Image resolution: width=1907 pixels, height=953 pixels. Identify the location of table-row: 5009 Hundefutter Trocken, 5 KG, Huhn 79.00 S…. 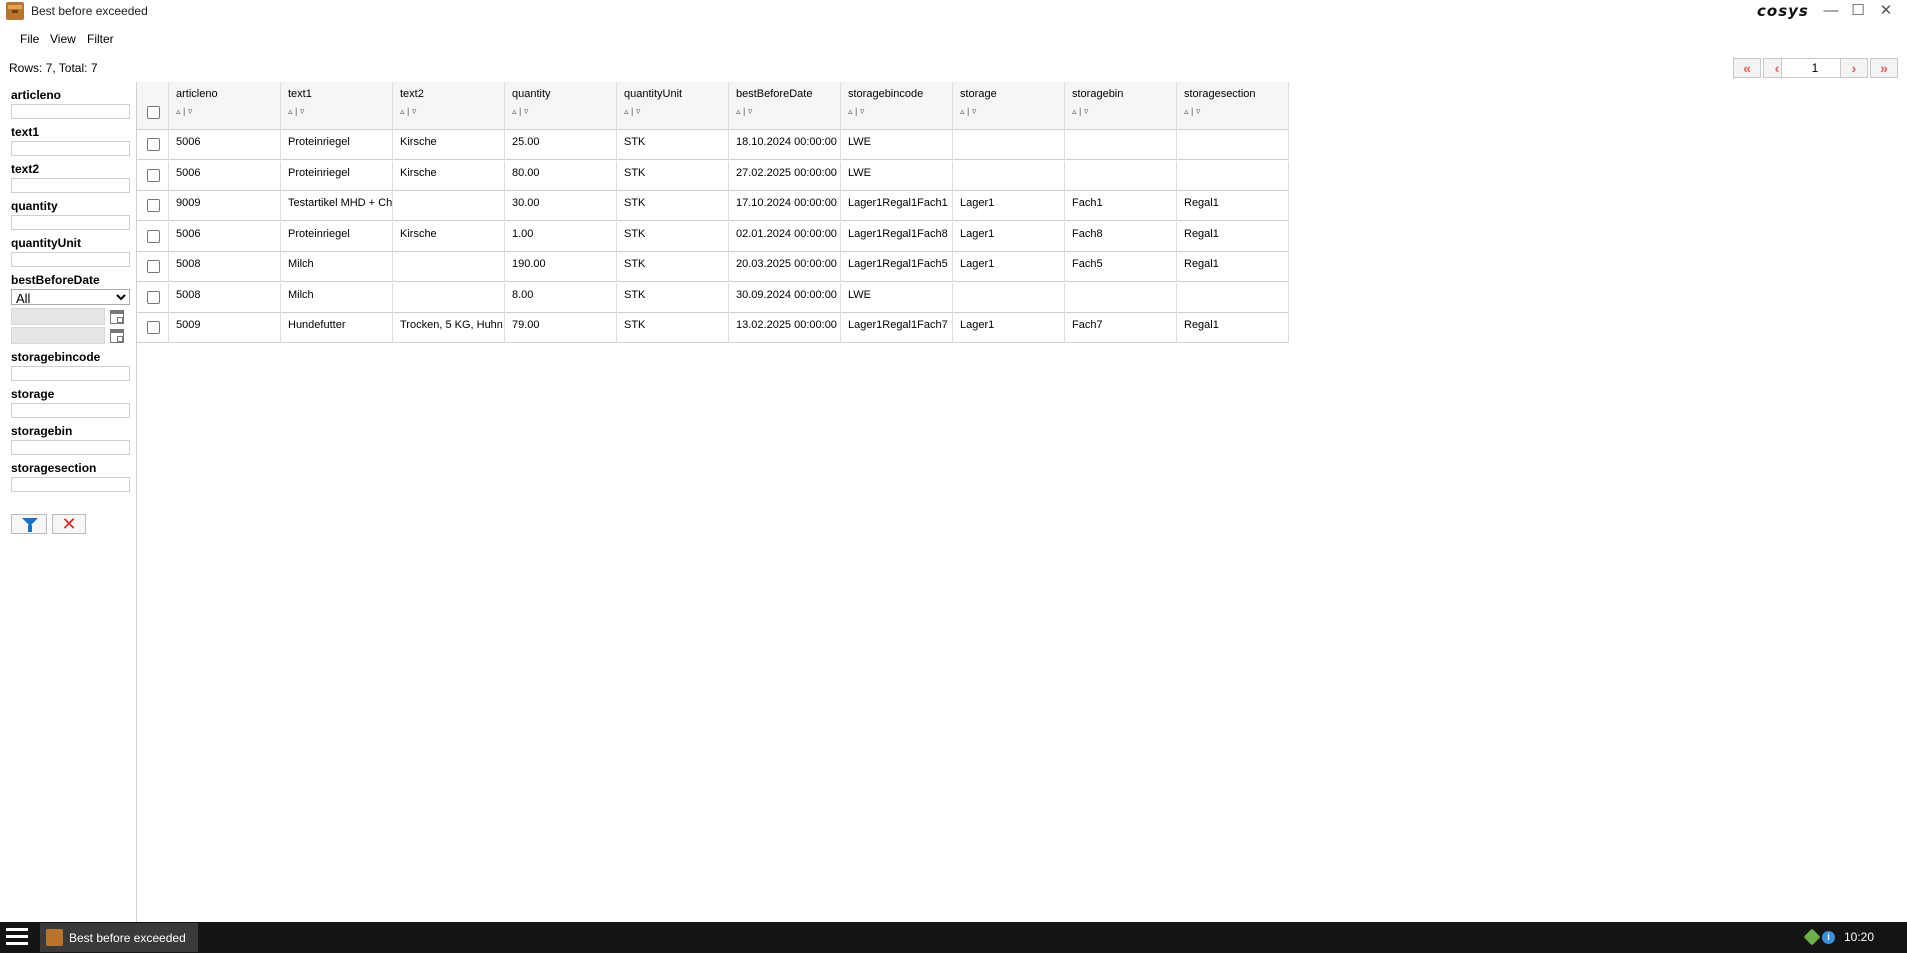
(713, 328).